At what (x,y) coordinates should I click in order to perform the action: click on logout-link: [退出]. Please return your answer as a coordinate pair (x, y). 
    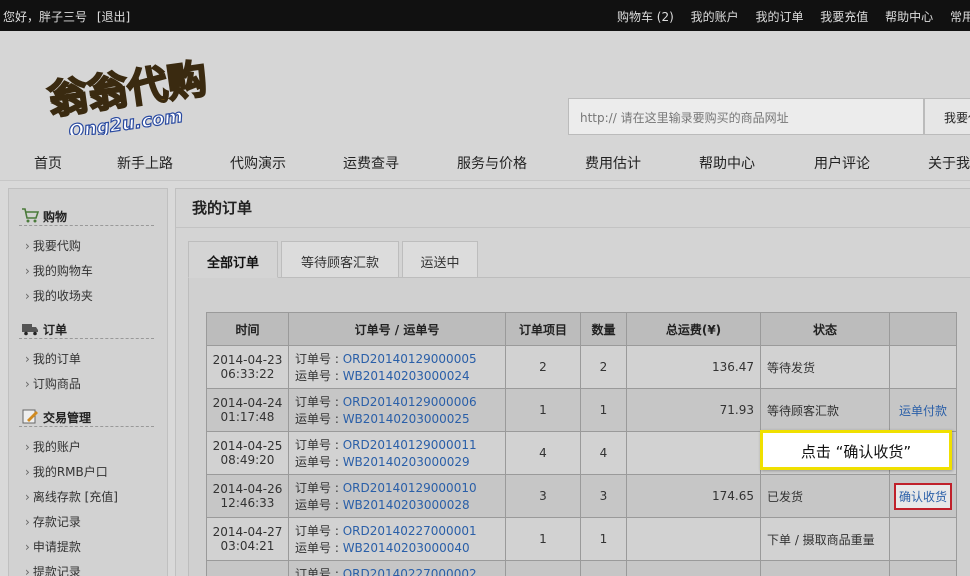
    Looking at the image, I should click on (113, 17).